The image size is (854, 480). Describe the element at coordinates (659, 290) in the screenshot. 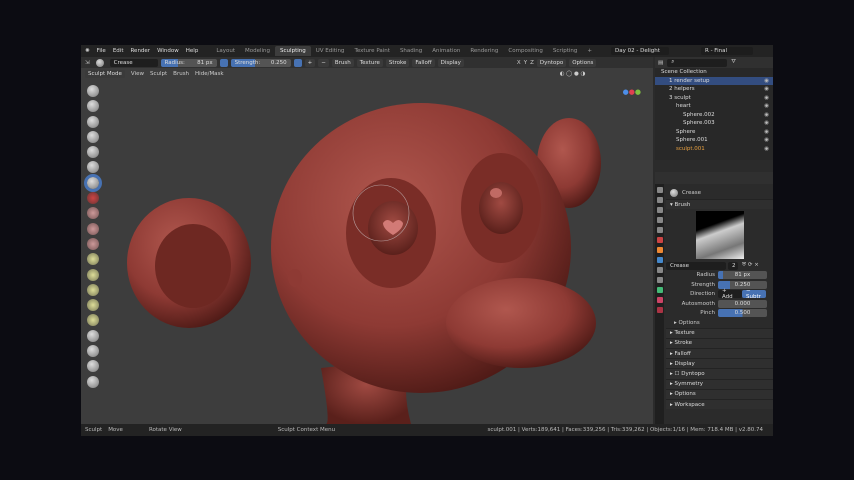

I see `data-tab-icon` at that location.